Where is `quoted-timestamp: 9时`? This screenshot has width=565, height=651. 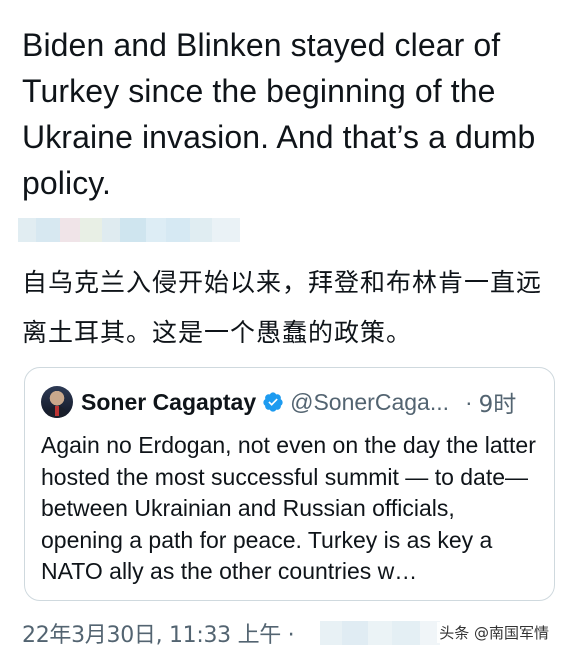 quoted-timestamp: 9时 is located at coordinates (498, 402).